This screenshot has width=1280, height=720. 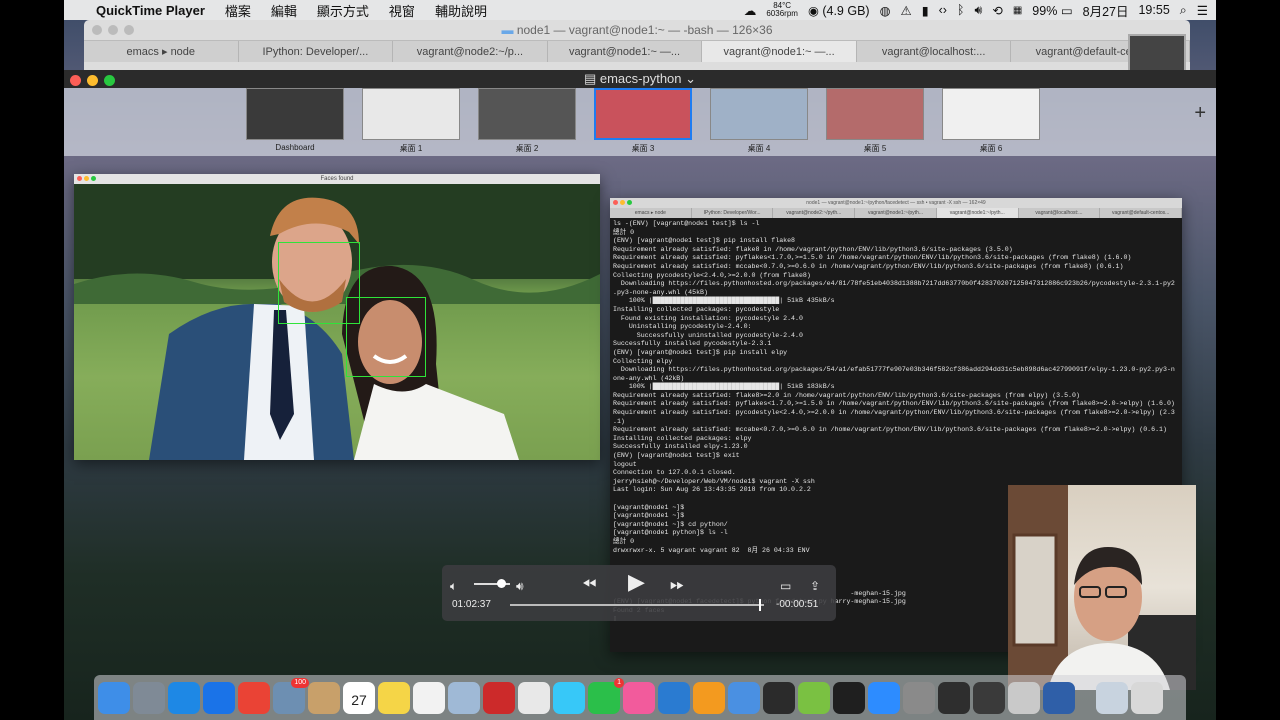 What do you see at coordinates (1147, 697) in the screenshot?
I see `trash-icon` at bounding box center [1147, 697].